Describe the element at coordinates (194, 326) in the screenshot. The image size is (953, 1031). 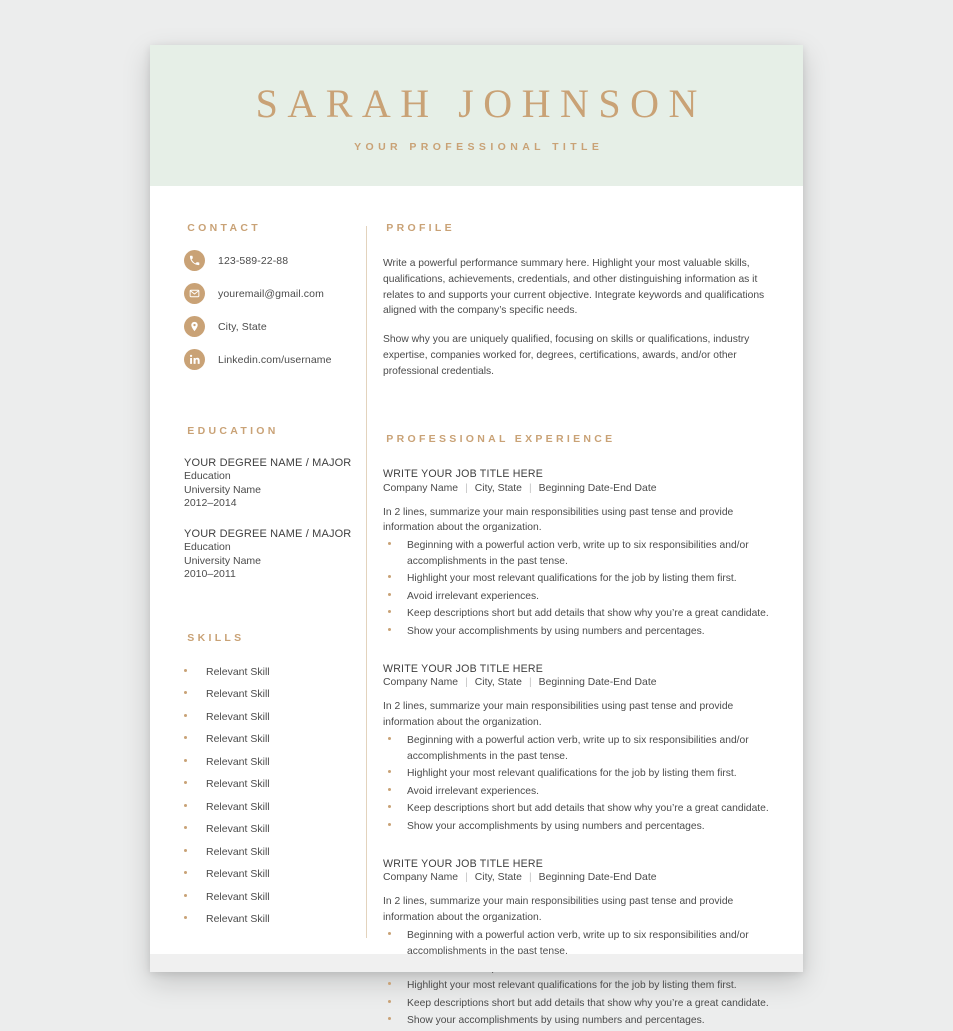
I see `map-pin-icon` at that location.